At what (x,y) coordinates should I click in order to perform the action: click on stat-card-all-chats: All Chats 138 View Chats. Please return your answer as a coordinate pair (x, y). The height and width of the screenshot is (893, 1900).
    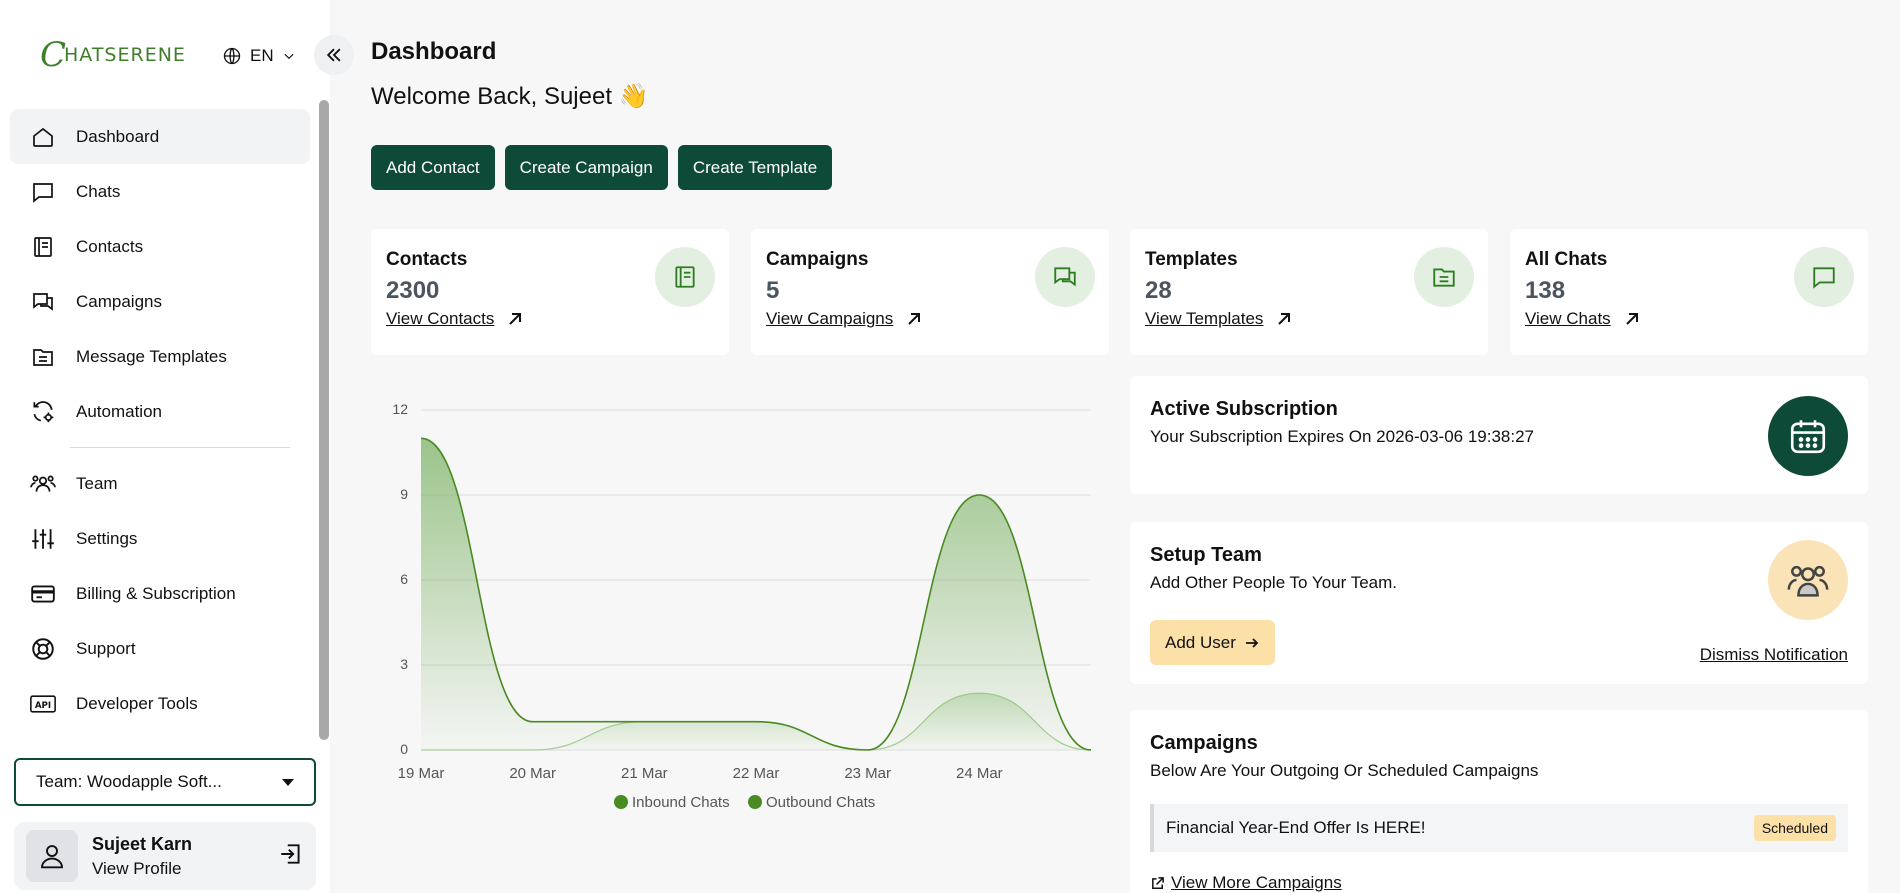
    Looking at the image, I should click on (1689, 292).